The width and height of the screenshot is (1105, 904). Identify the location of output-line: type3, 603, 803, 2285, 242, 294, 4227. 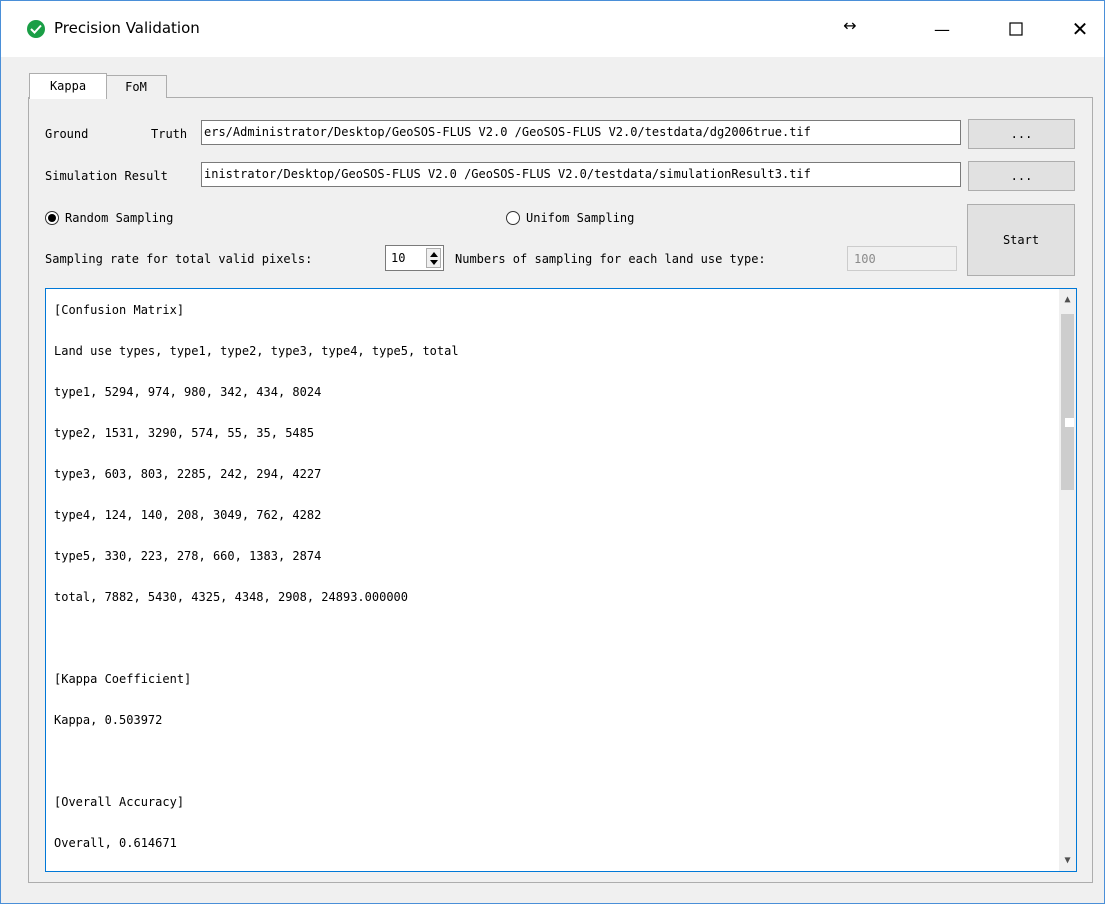
(188, 474).